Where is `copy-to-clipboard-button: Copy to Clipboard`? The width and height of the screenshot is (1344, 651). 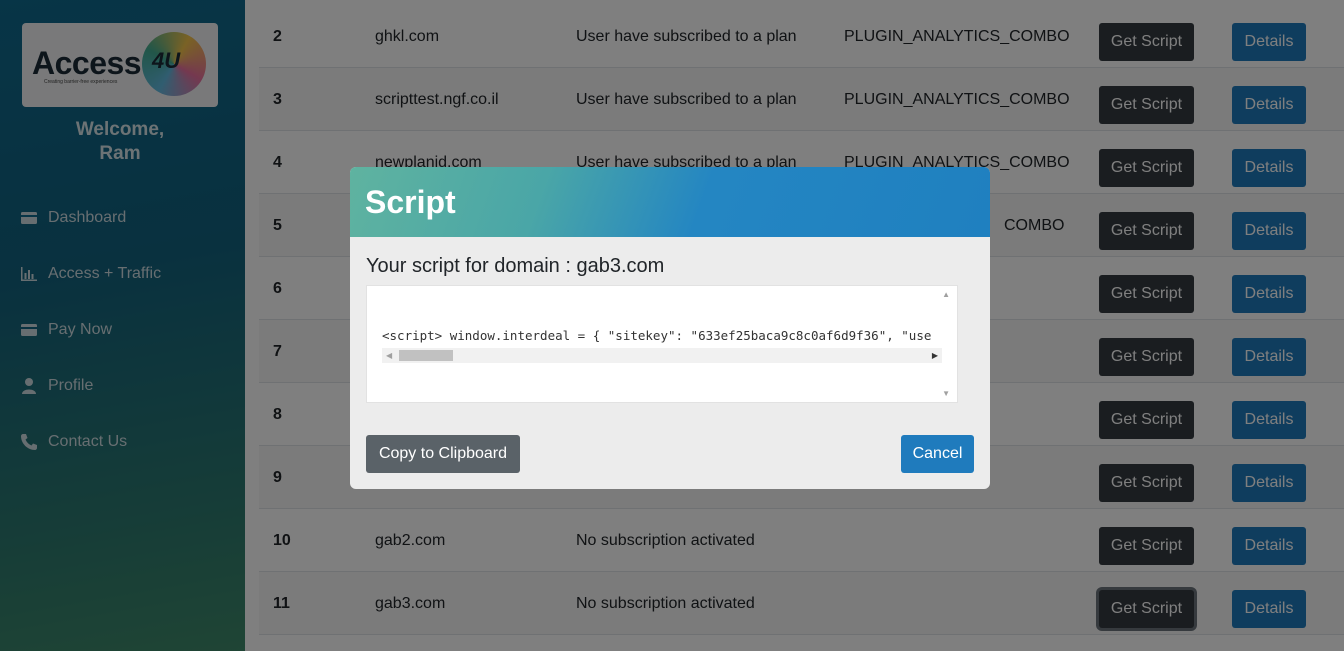
copy-to-clipboard-button: Copy to Clipboard is located at coordinates (443, 454).